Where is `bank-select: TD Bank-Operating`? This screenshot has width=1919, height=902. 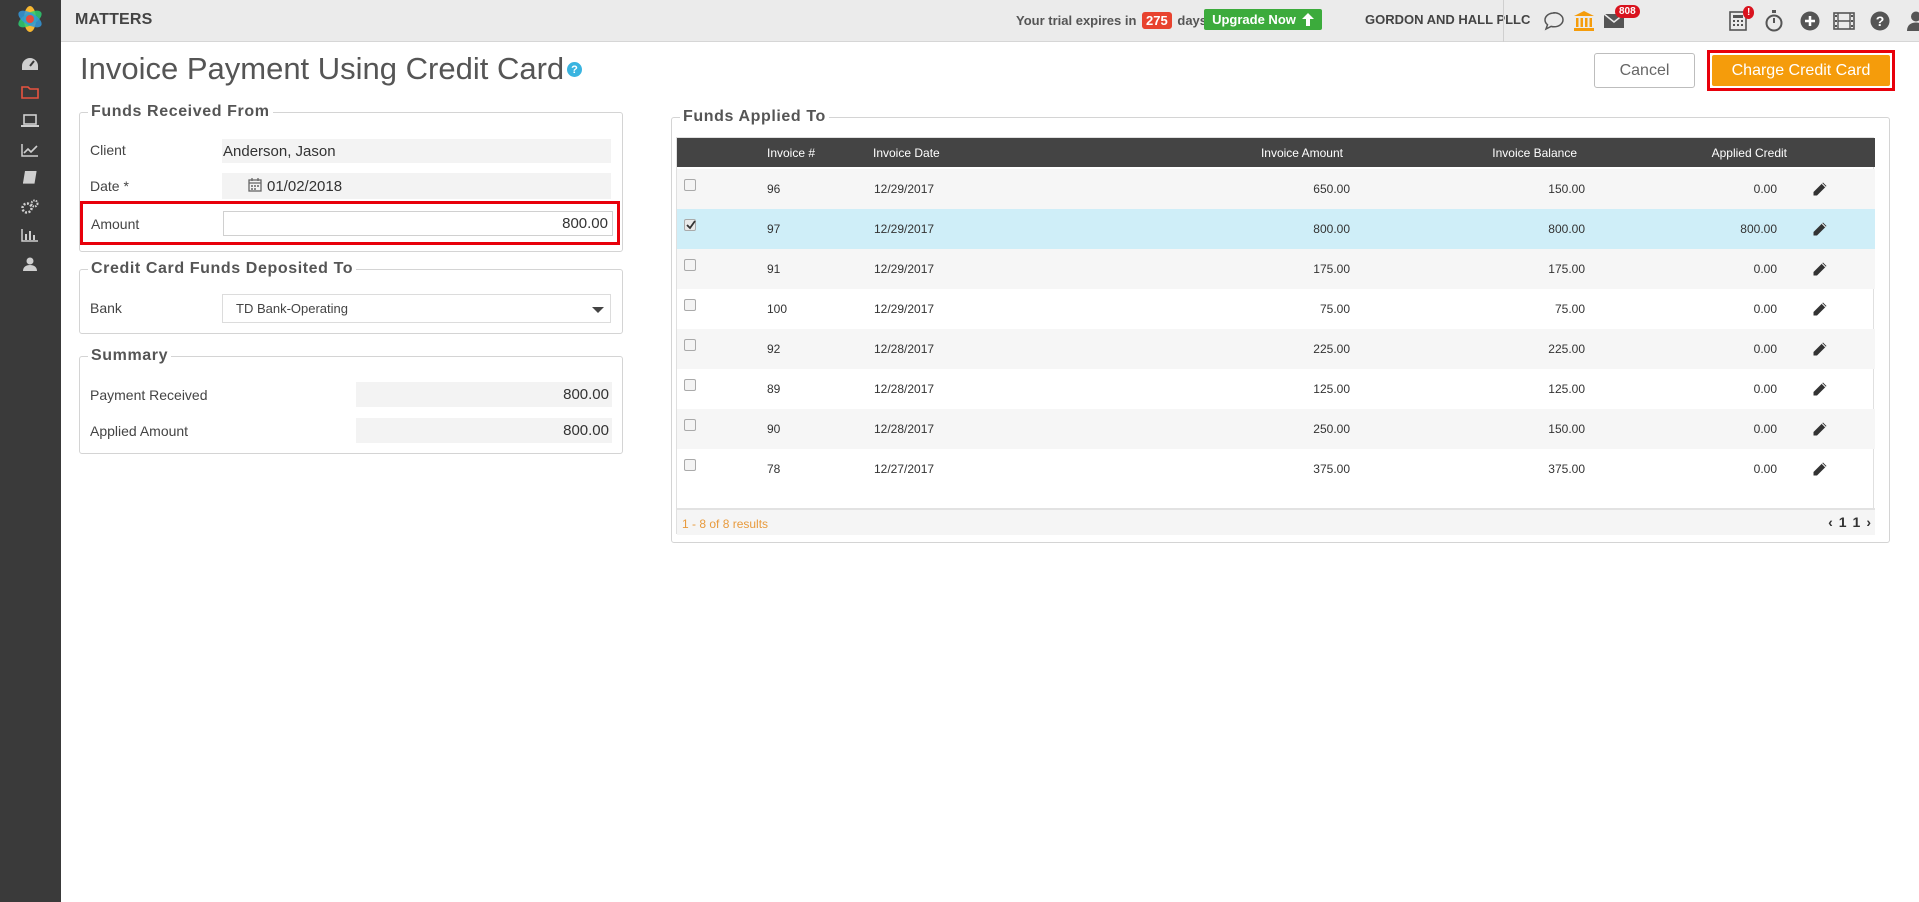 bank-select: TD Bank-Operating is located at coordinates (416, 308).